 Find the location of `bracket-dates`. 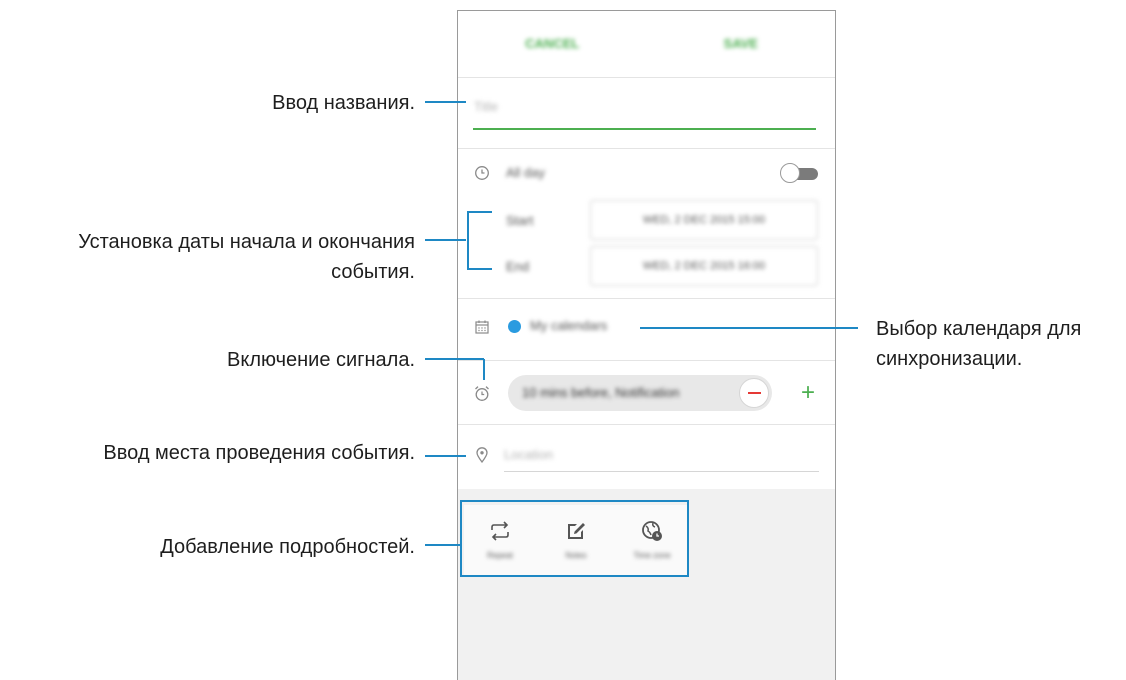

bracket-dates is located at coordinates (479, 240).